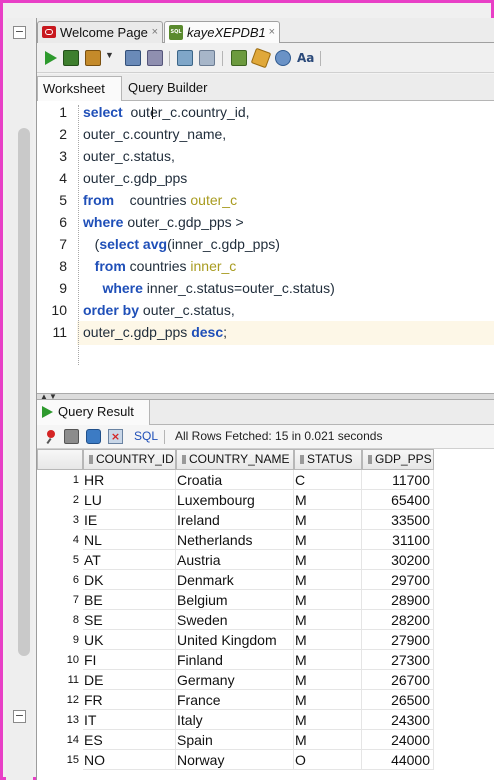 The width and height of the screenshot is (494, 780). Describe the element at coordinates (265, 396) in the screenshot. I see `editor-results-splitter: ▲ ▼` at that location.